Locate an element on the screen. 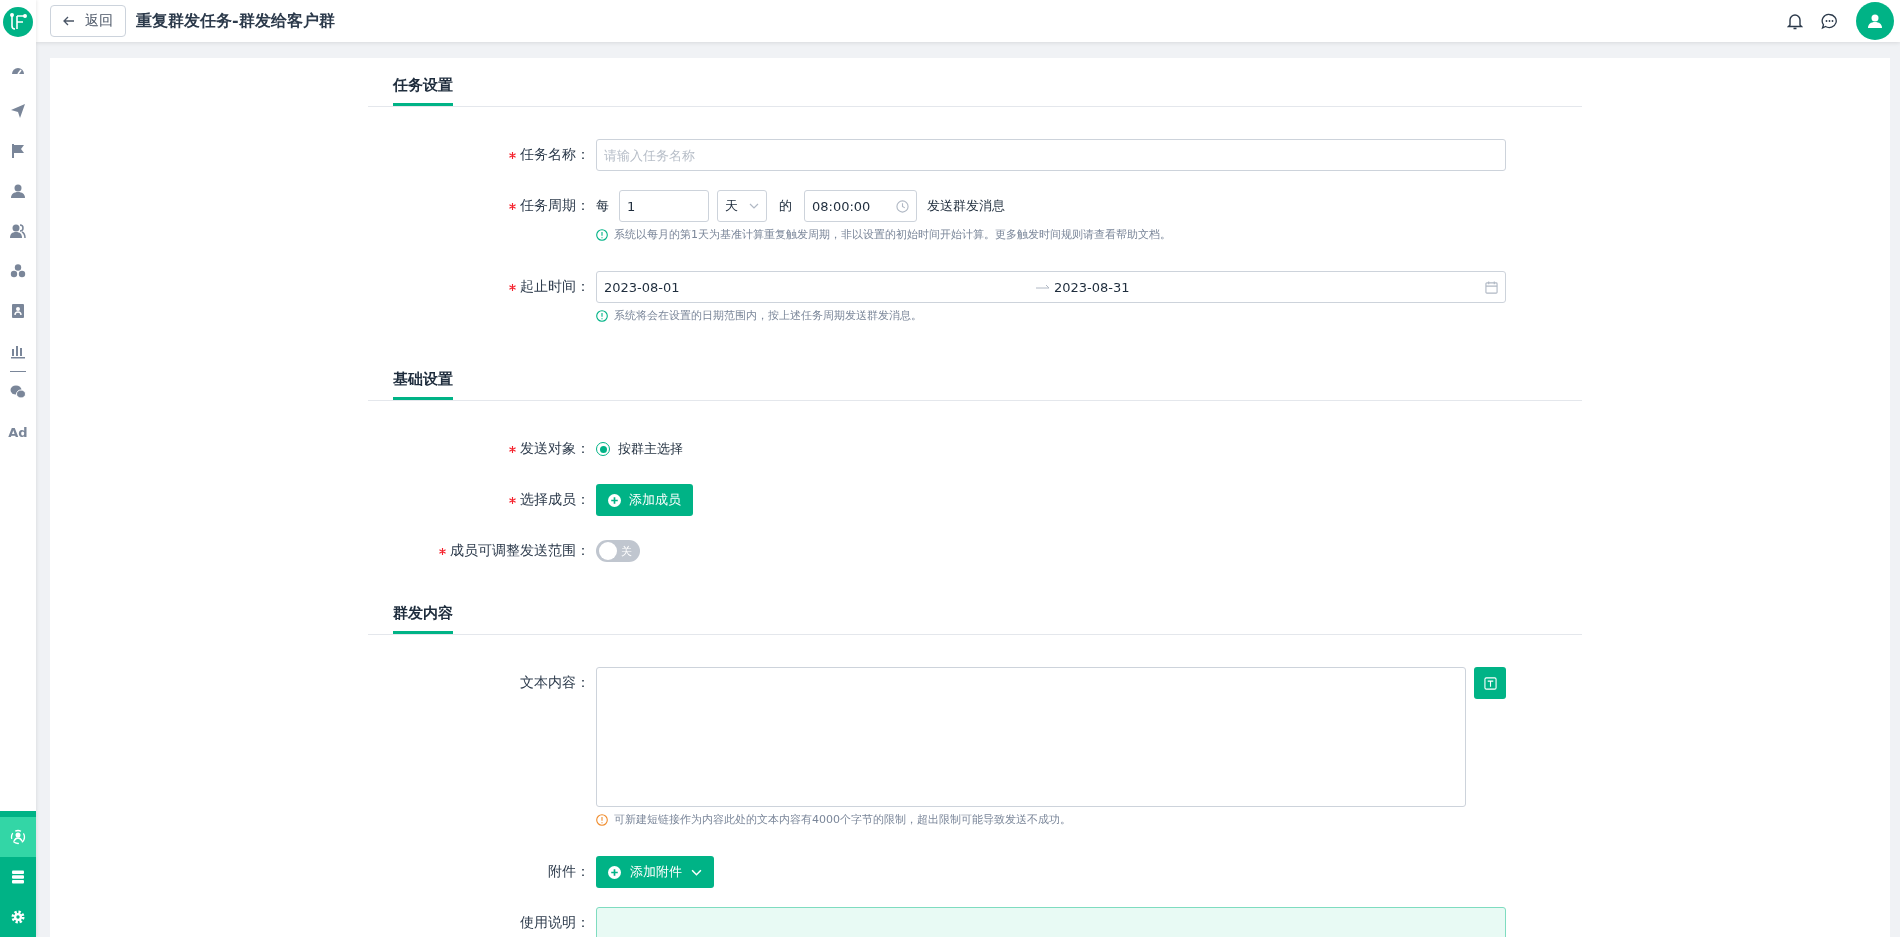 This screenshot has width=1900, height=937. hint-text: 可新建短链接作为内容此处的文本内容有4000个字节的限制，超出限制可能导致发送不成功。 is located at coordinates (842, 819).